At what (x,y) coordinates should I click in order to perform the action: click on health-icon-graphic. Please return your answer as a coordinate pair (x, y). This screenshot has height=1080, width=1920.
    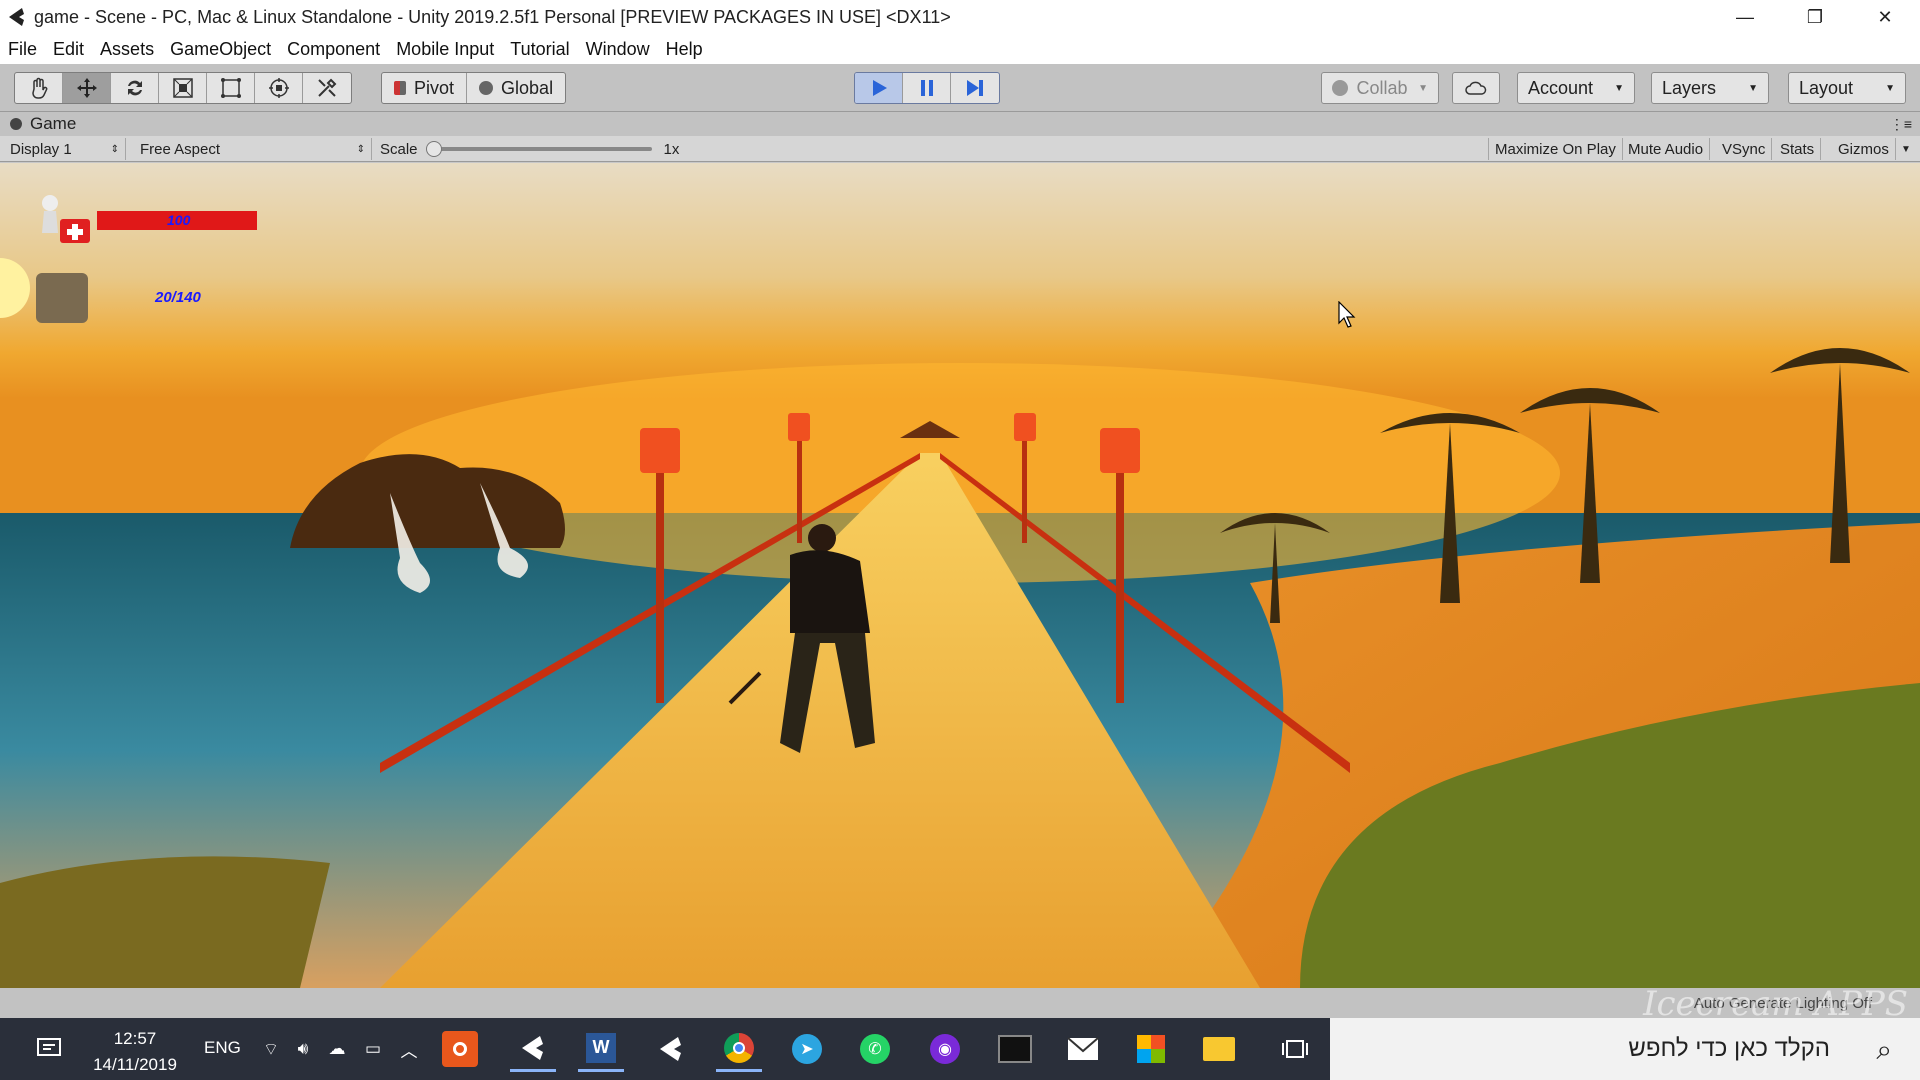
    Looking at the image, I should click on (66, 219).